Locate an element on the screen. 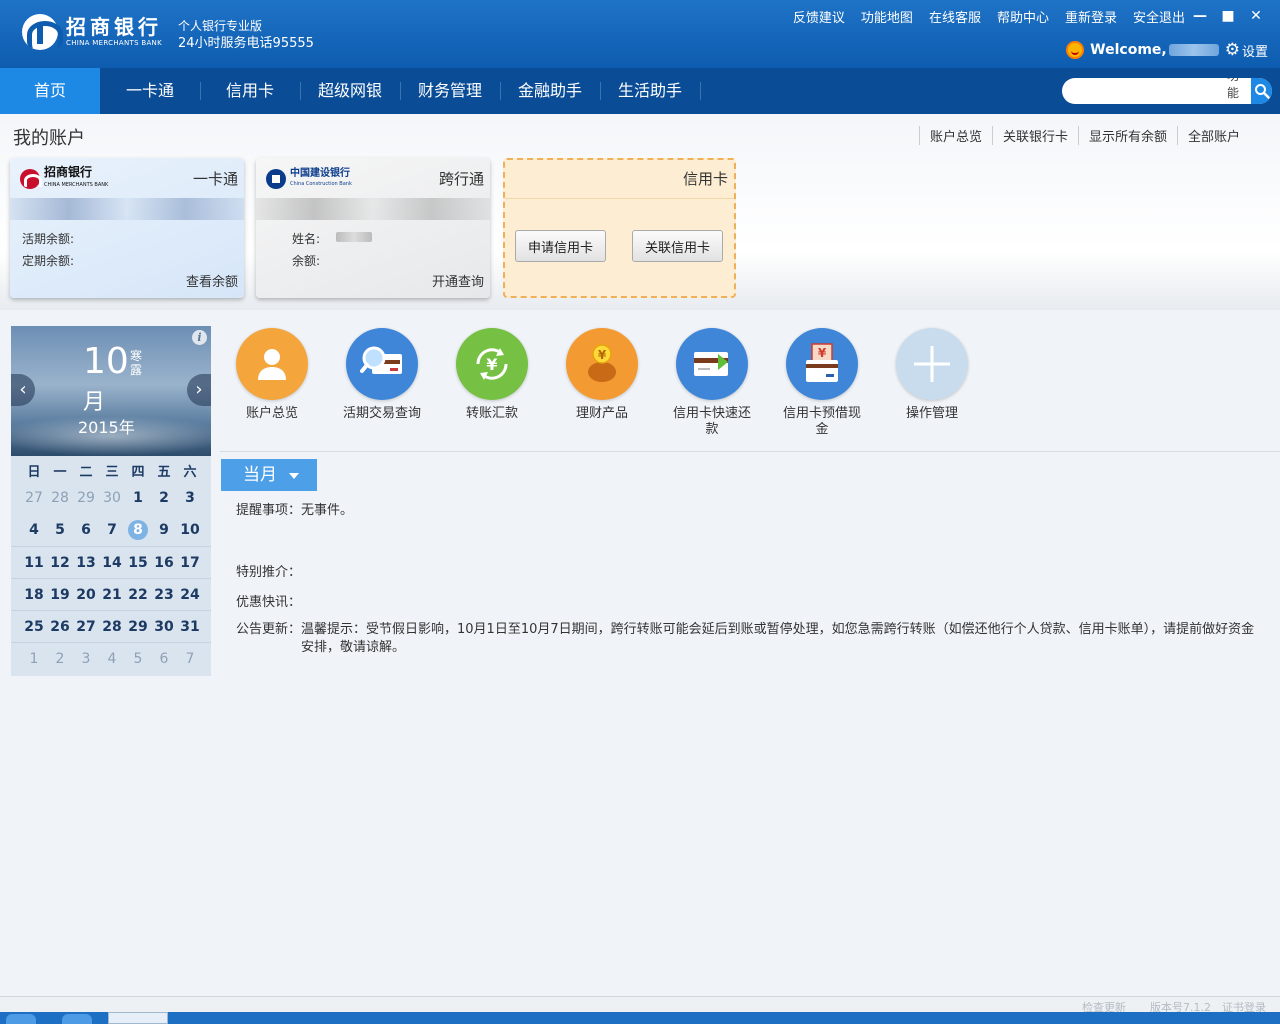 The height and width of the screenshot is (1024, 1280). func-demand-transaction-query: 活期交易查询 is located at coordinates (382, 375).